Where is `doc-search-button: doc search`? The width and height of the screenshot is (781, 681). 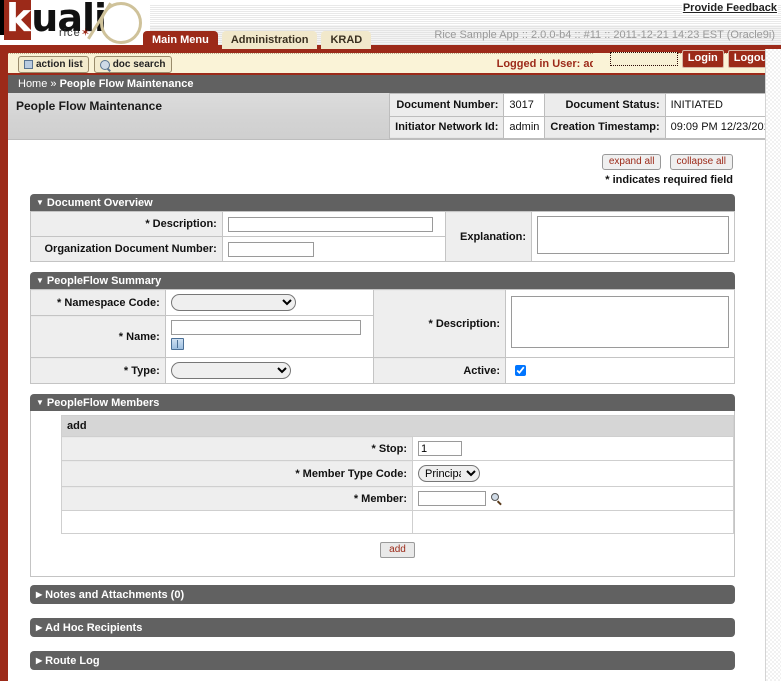
doc-search-button: doc search is located at coordinates (132, 64).